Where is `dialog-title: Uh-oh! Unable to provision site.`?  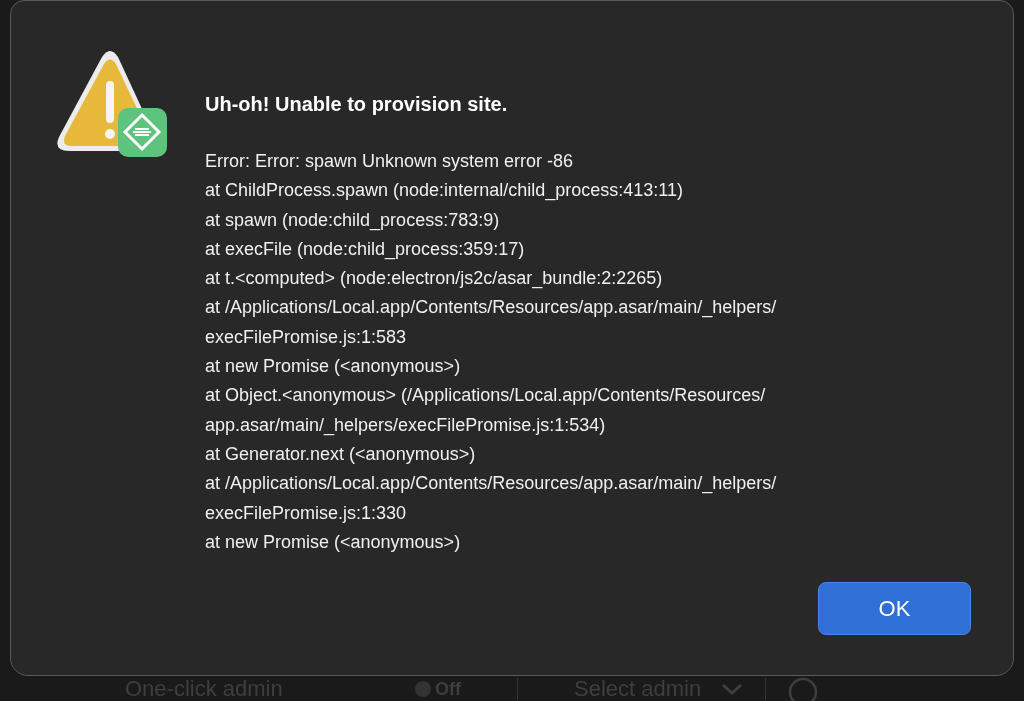
dialog-title: Uh-oh! Unable to provision site. is located at coordinates (357, 104).